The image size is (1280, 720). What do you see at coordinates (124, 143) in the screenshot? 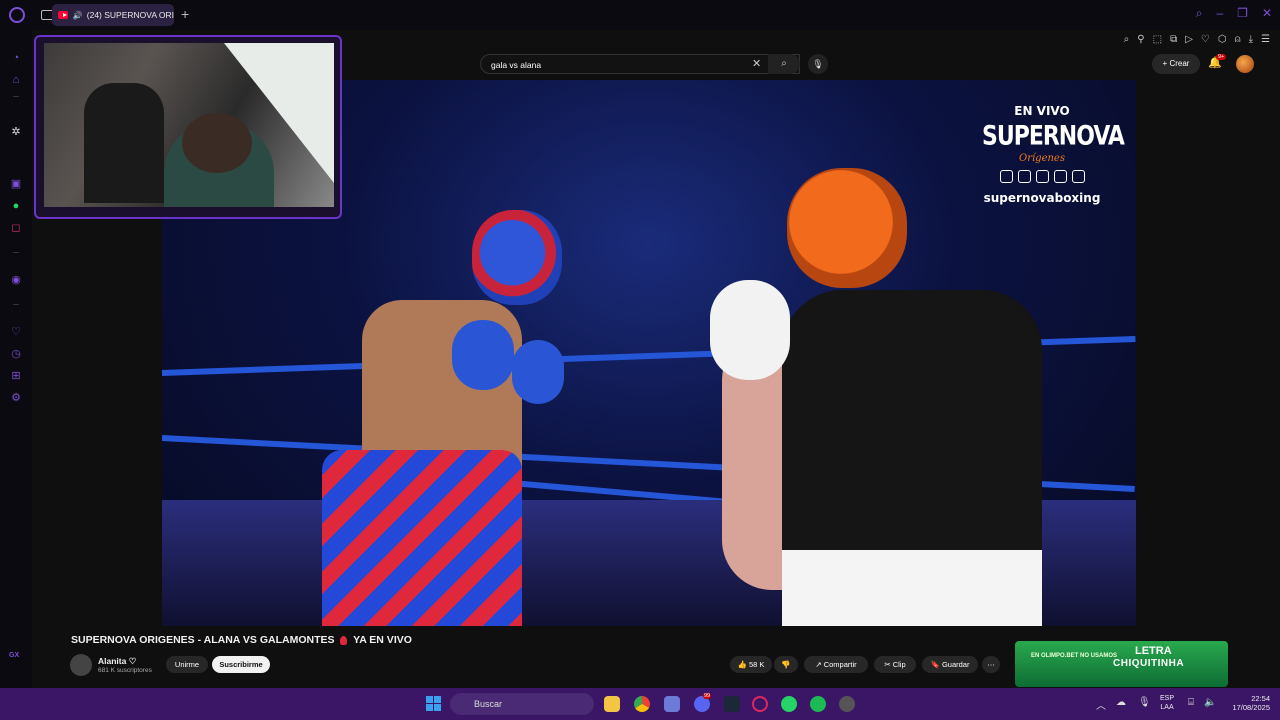
I see `gaming-chair` at bounding box center [124, 143].